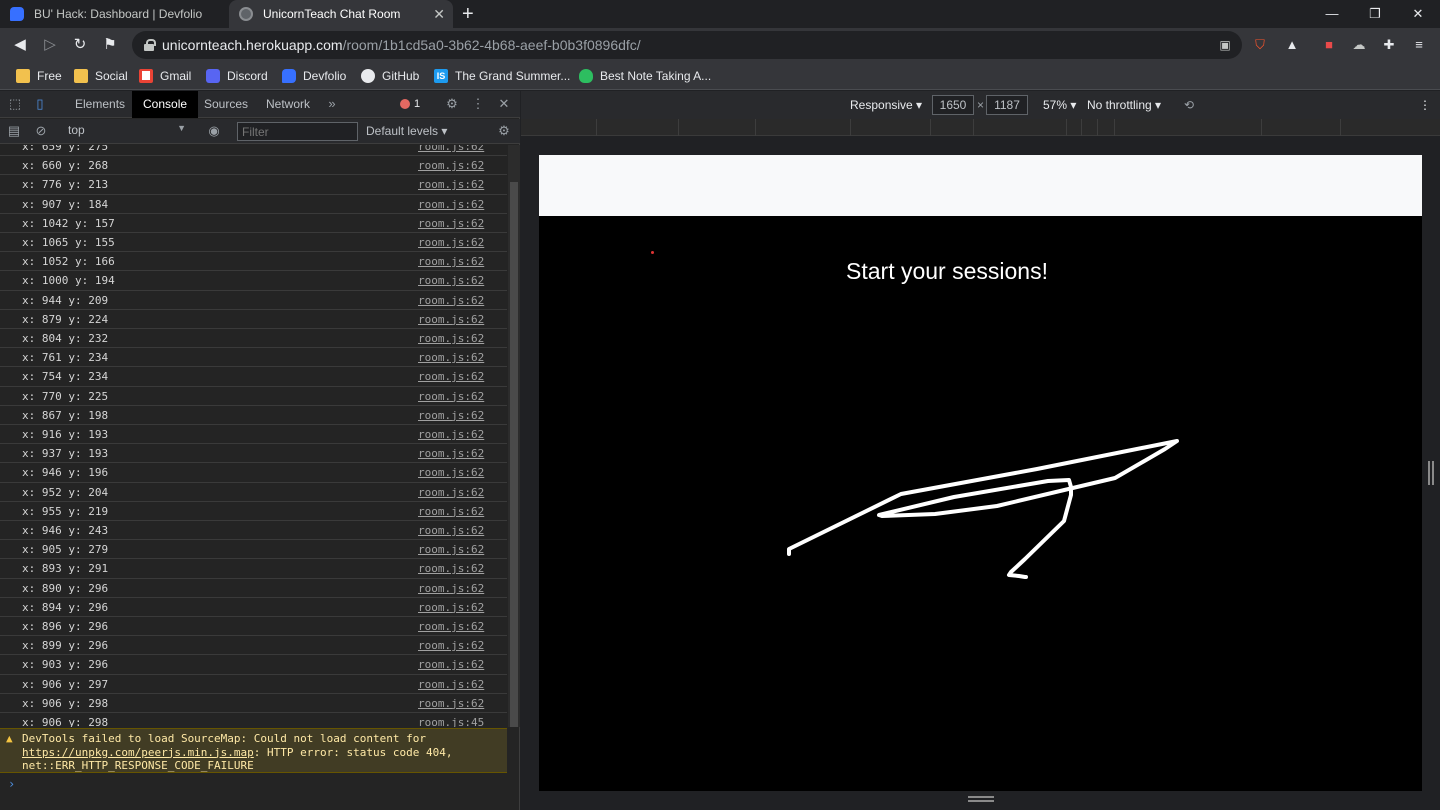 Image resolution: width=1440 pixels, height=810 pixels. What do you see at coordinates (1124, 105) in the screenshot?
I see `throttle-select: No throttling ▾` at bounding box center [1124, 105].